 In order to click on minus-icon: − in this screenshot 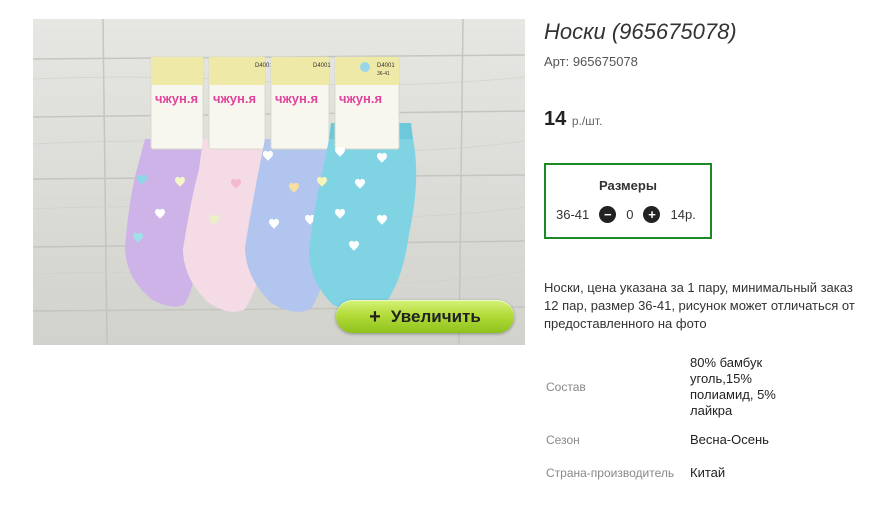, I will do `click(607, 214)`.